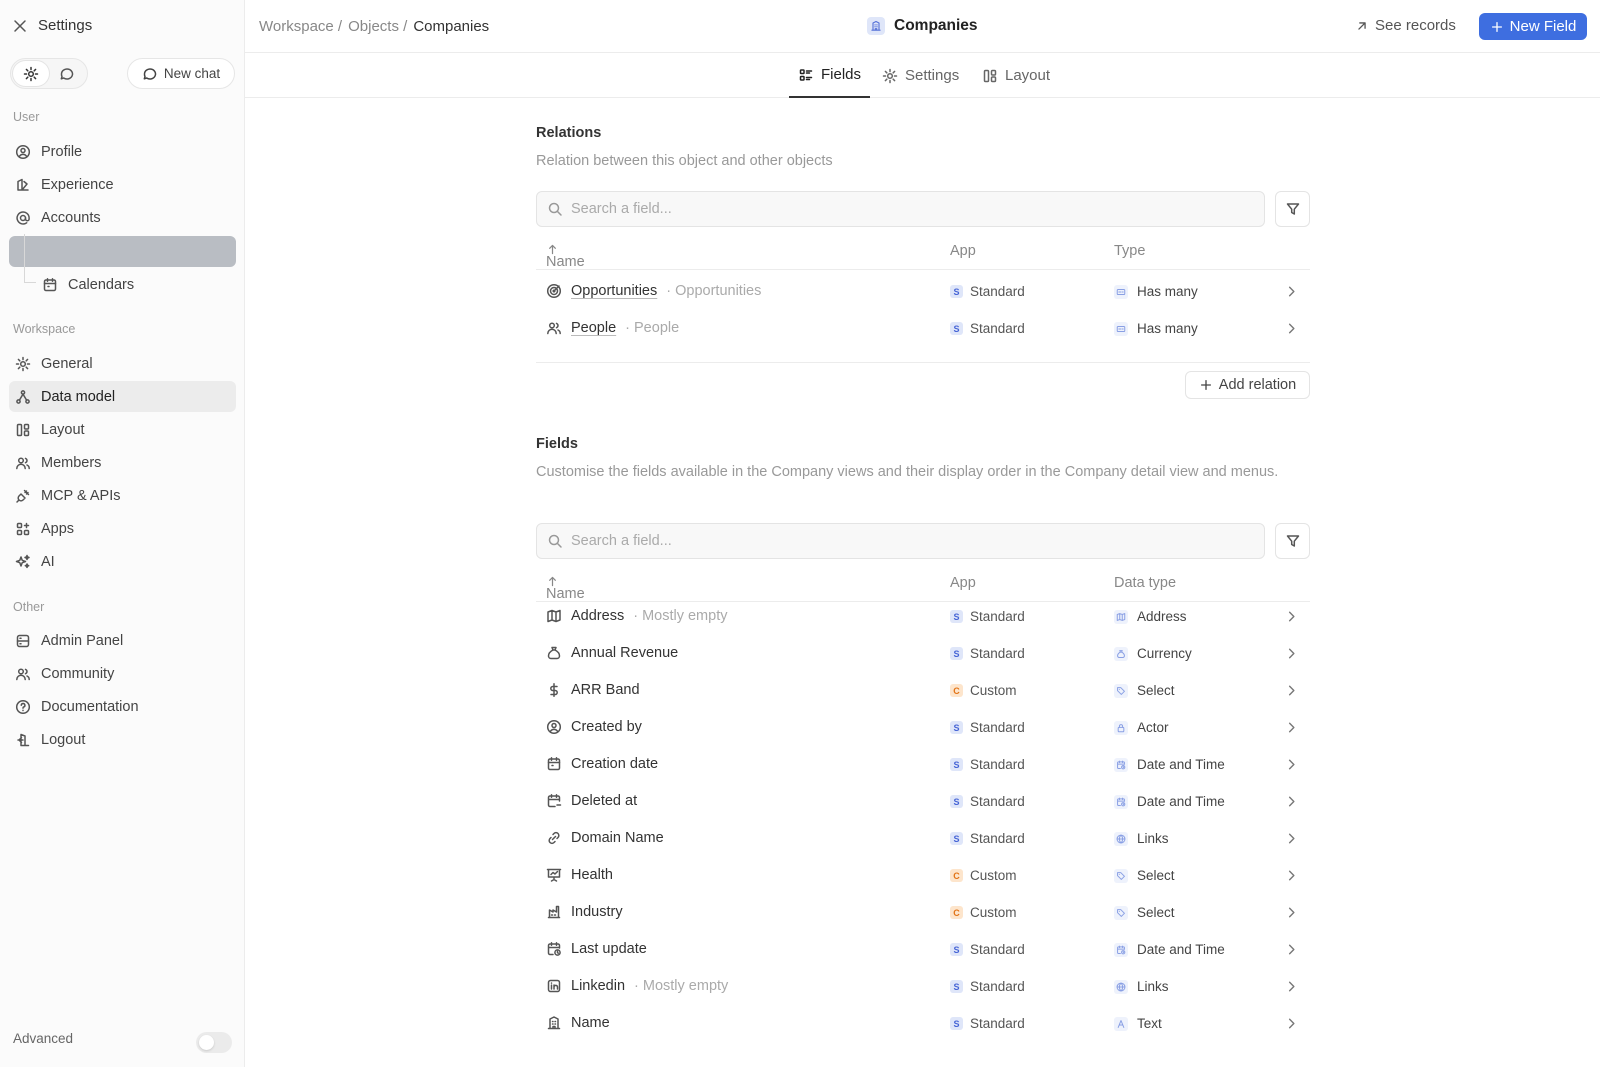  Describe the element at coordinates (214, 1042) in the screenshot. I see `advanced-toggle` at that location.